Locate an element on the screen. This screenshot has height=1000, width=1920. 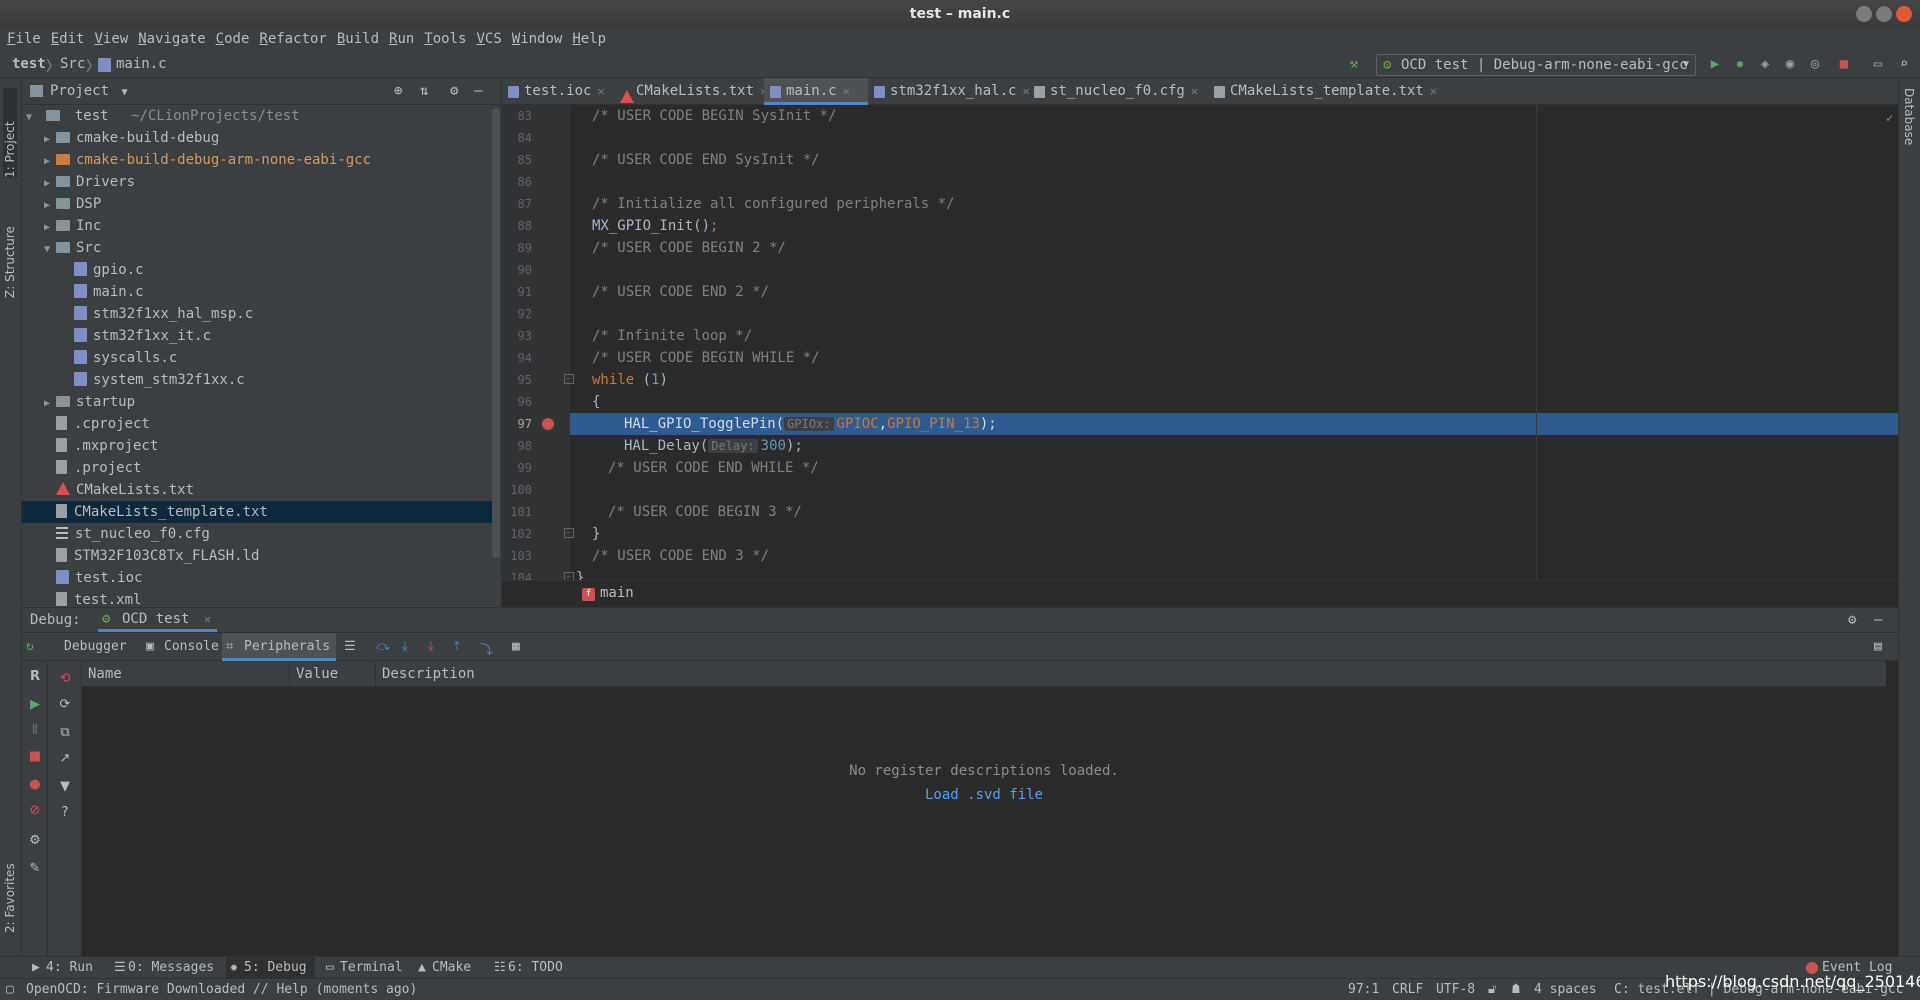
tool-tab-terminal: ▭ Terminal is located at coordinates (362, 968).